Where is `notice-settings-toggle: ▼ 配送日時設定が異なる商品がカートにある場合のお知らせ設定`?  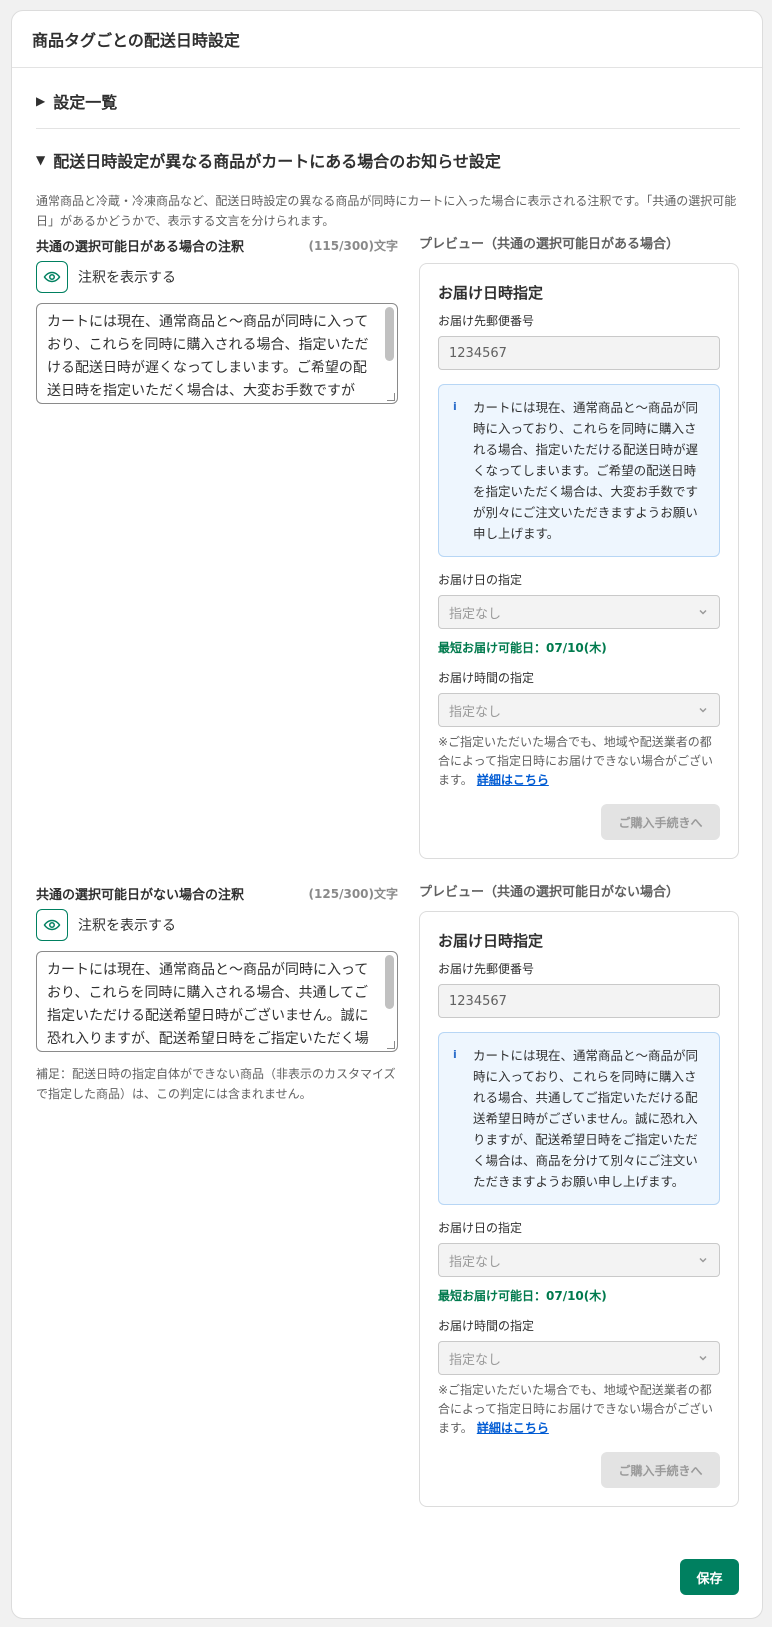
notice-settings-toggle: ▼ 配送日時設定が異なる商品がカートにある場合のお知らせ設定 is located at coordinates (268, 160).